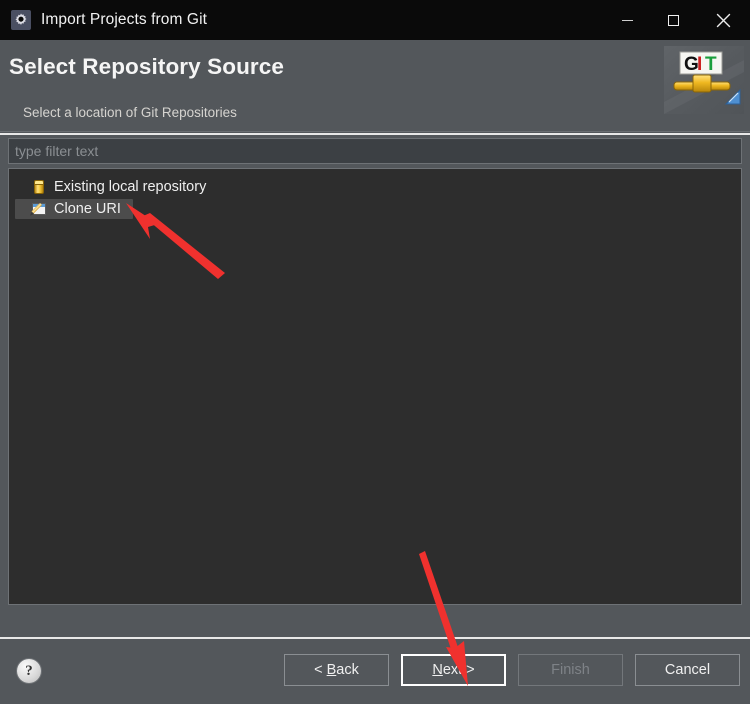 The height and width of the screenshot is (704, 750). I want to click on close-icon, so click(723, 20).